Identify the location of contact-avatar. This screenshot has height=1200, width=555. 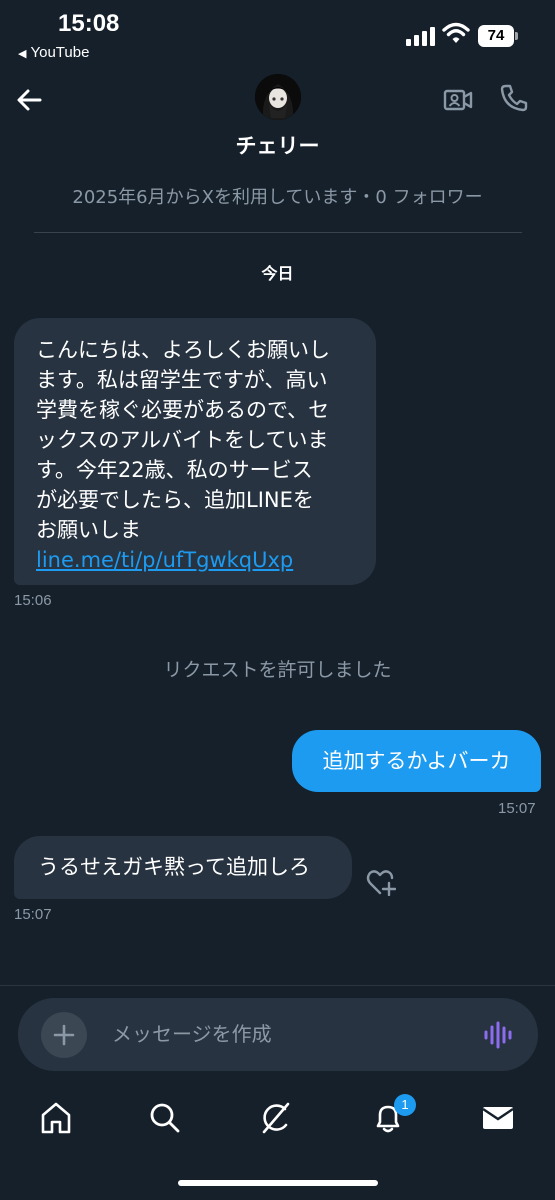
(278, 97).